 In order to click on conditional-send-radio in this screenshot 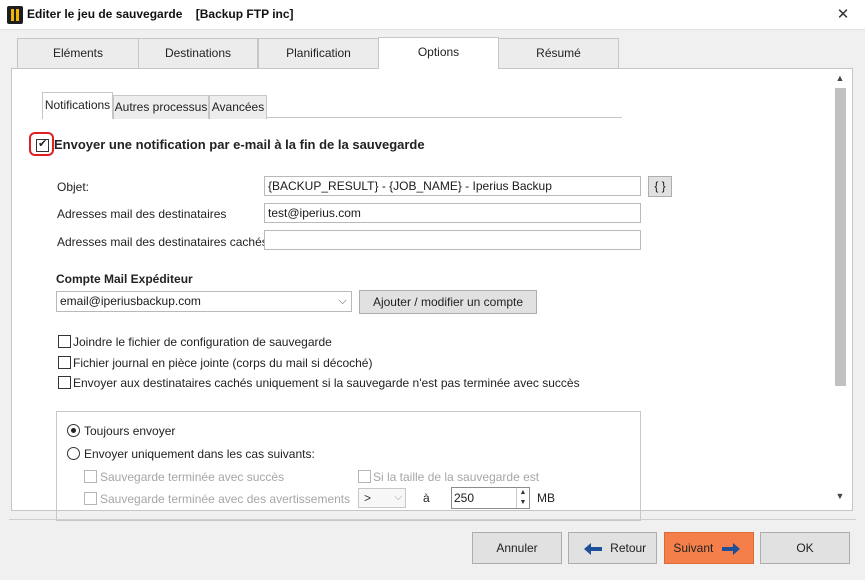, I will do `click(73, 453)`.